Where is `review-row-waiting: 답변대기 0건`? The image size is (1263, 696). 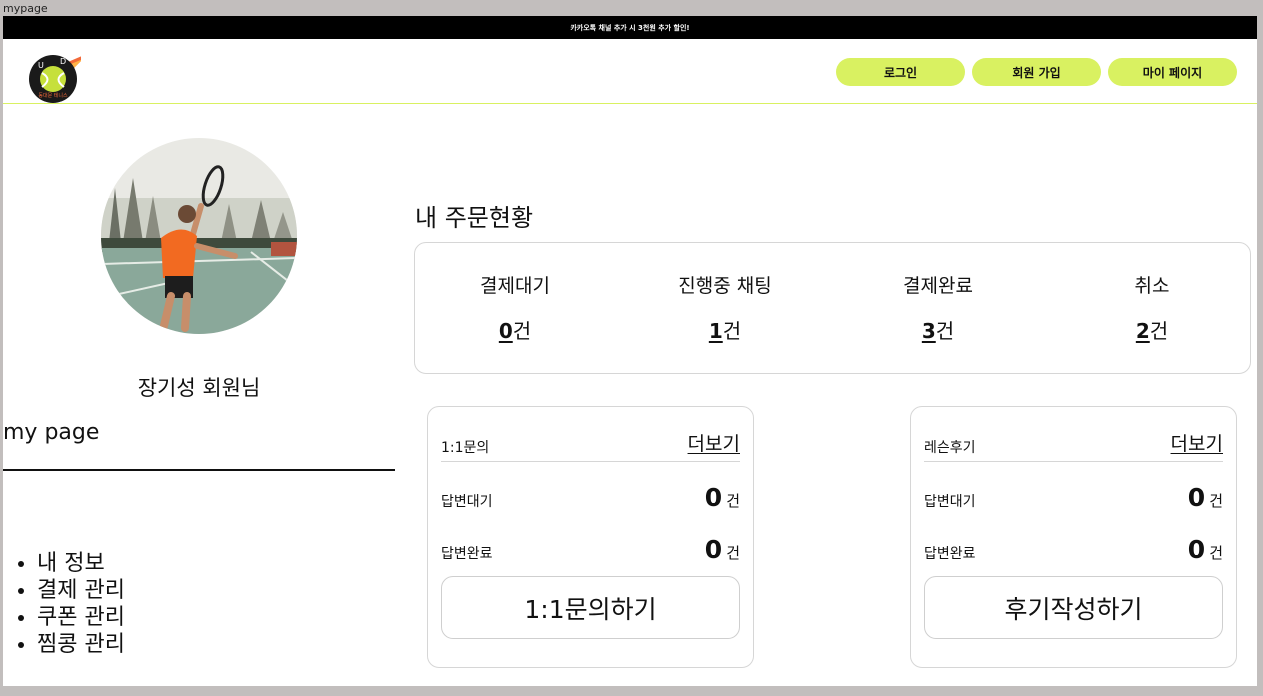 review-row-waiting: 답변대기 0건 is located at coordinates (1073, 498).